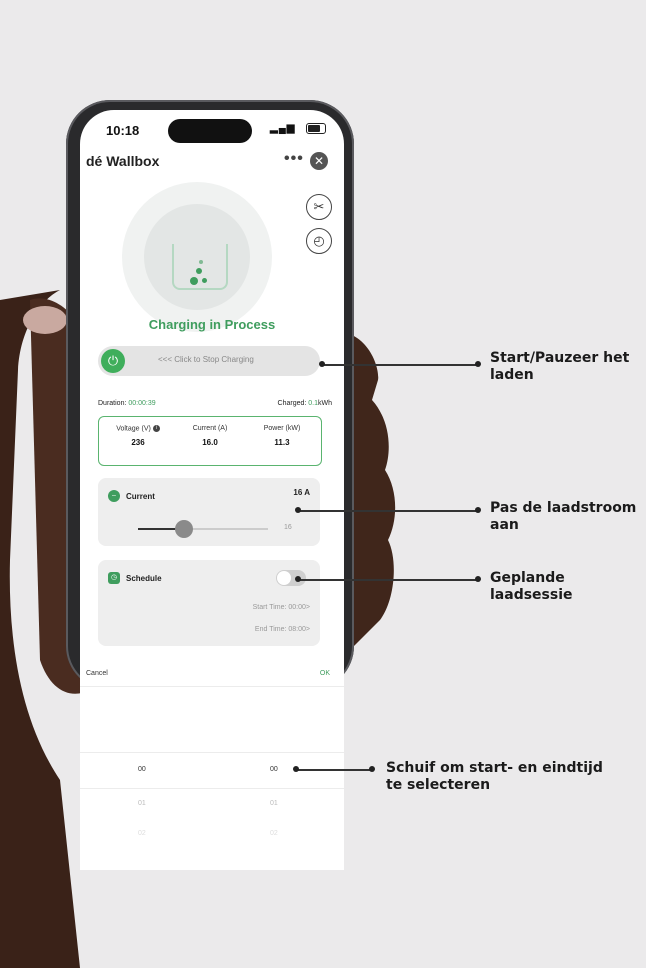 The height and width of the screenshot is (968, 646). I want to click on timer-icon: ◴, so click(319, 241).